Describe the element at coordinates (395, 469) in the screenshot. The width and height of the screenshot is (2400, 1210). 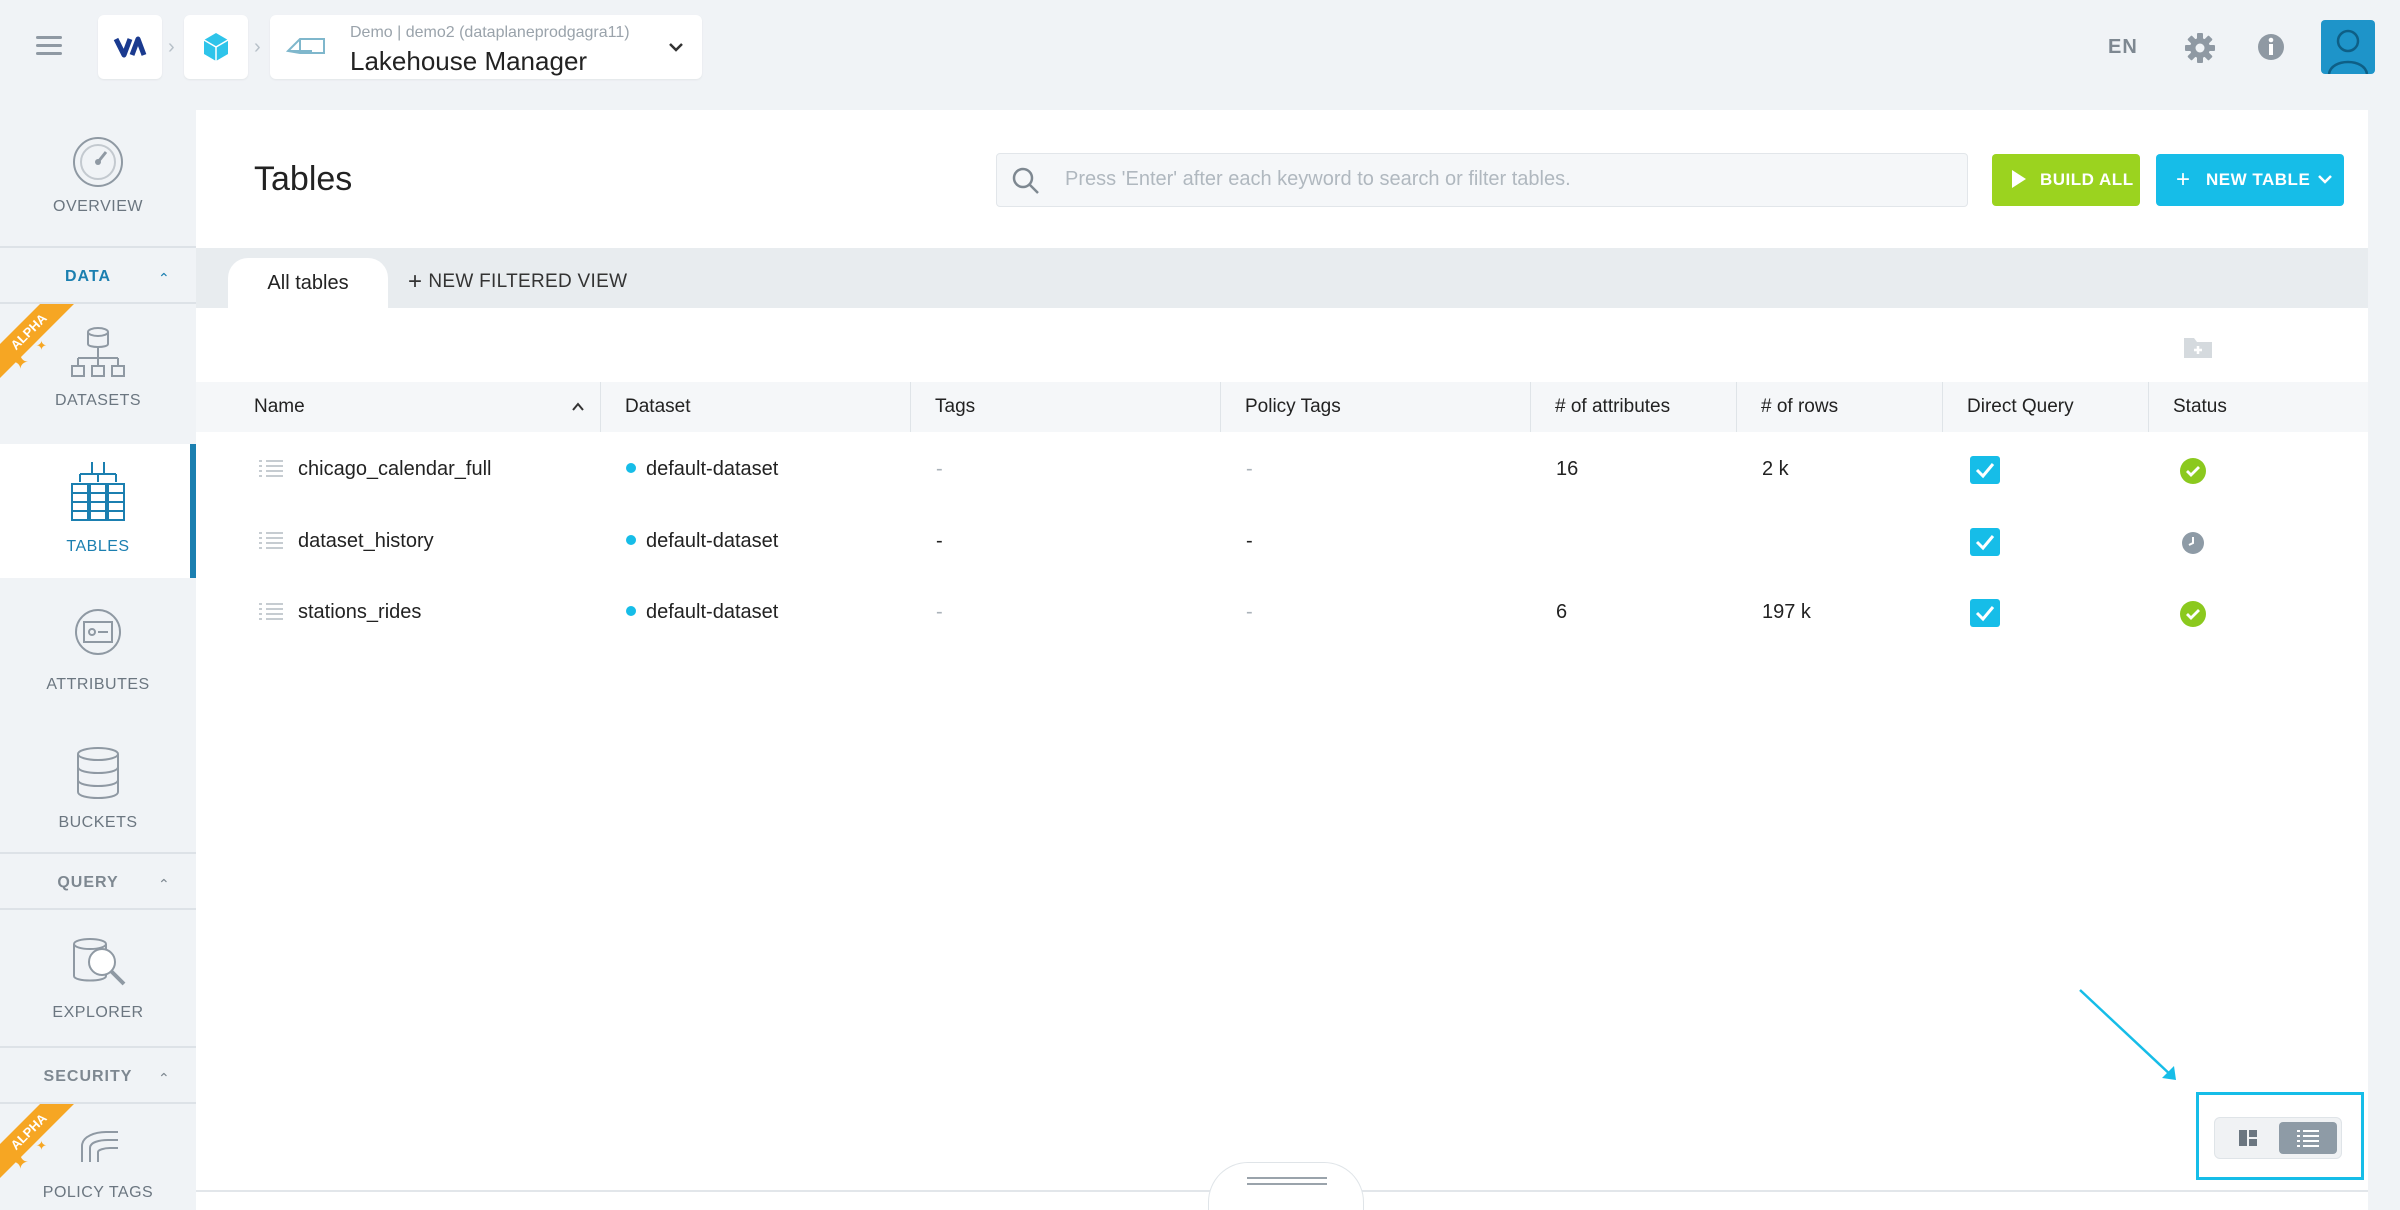
I see `table-name: chicago_calendar_full` at that location.